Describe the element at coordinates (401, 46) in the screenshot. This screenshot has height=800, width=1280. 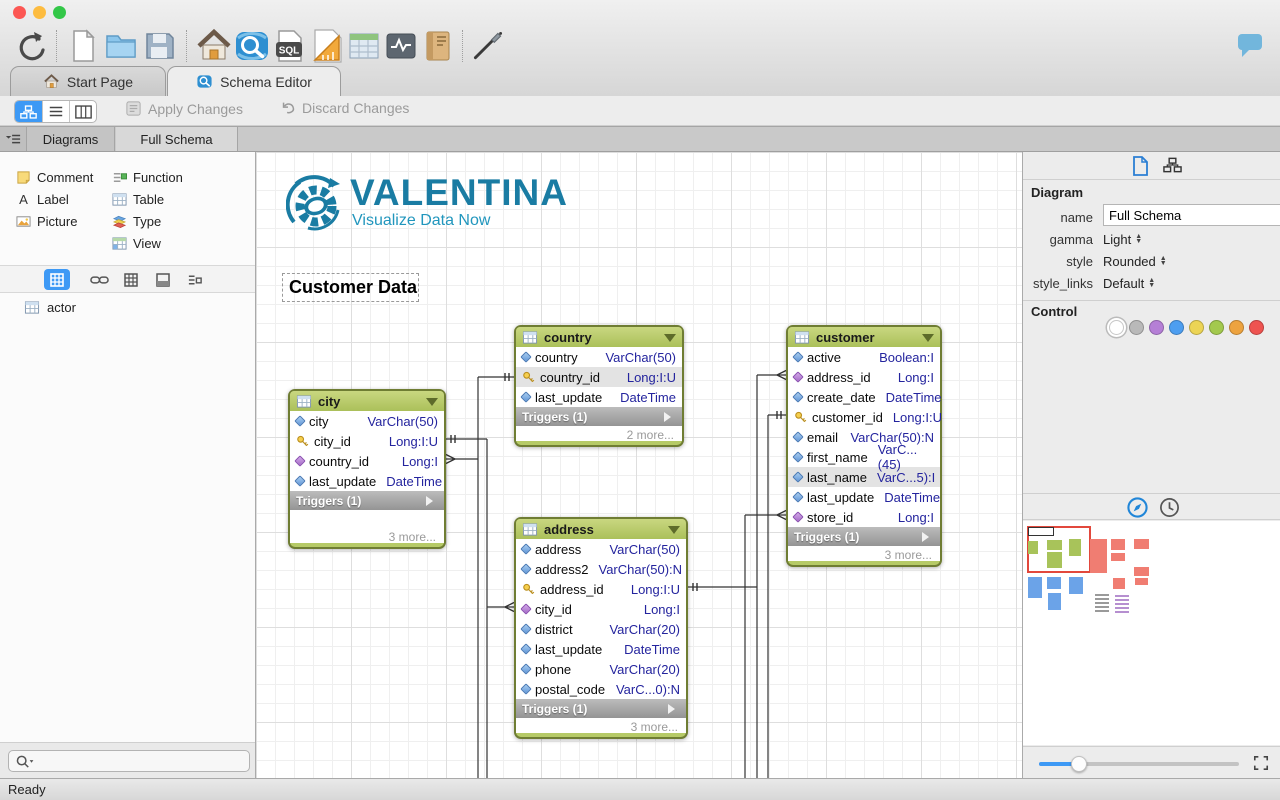
I see `server-monitor-icon` at that location.